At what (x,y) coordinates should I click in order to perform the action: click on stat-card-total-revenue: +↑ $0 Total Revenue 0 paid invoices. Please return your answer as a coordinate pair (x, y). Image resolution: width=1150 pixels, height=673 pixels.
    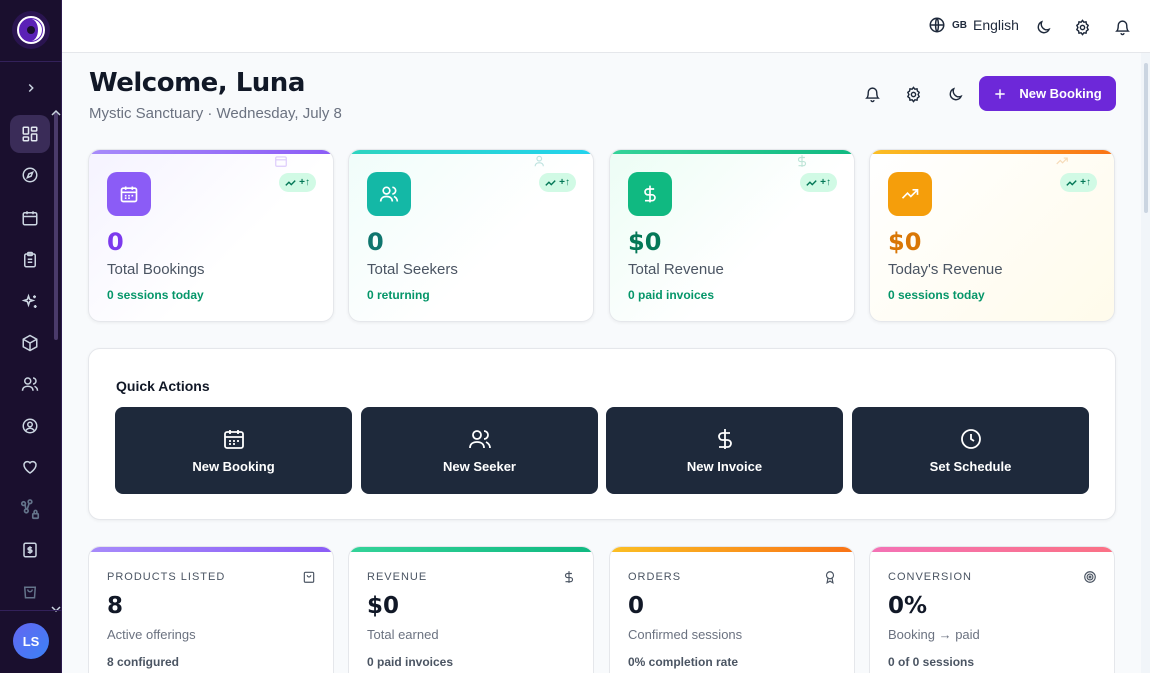
    Looking at the image, I should click on (732, 235).